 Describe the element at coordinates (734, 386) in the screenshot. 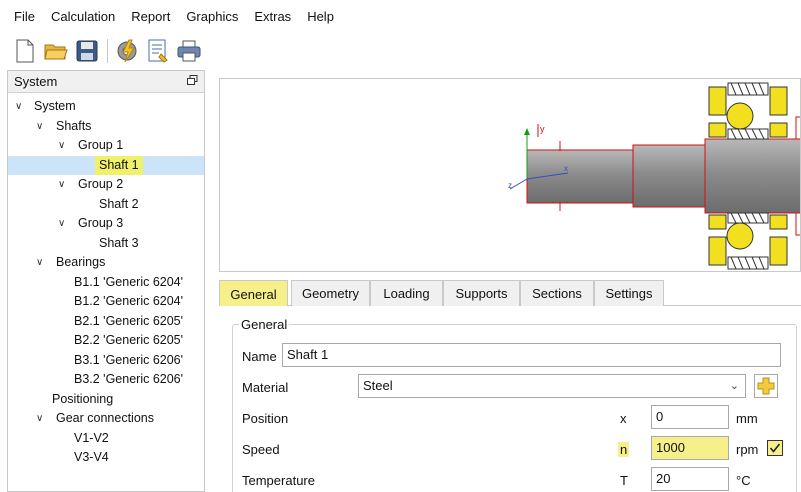

I see `chevron-down-icon: ⌄` at that location.